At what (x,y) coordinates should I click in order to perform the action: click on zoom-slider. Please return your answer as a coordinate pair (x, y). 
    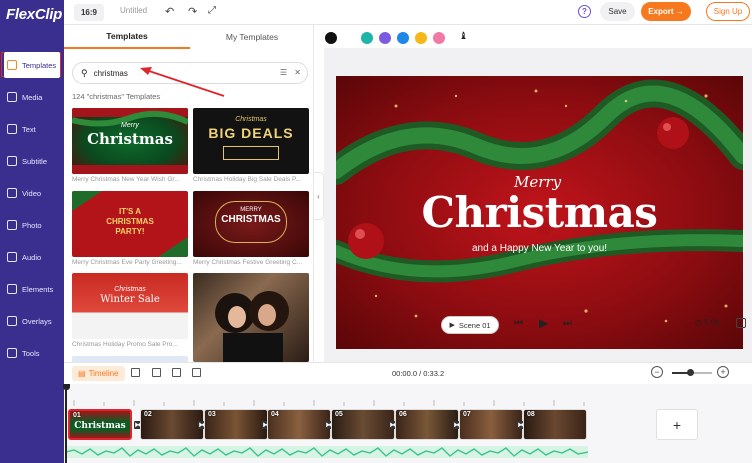
    Looking at the image, I should click on (692, 372).